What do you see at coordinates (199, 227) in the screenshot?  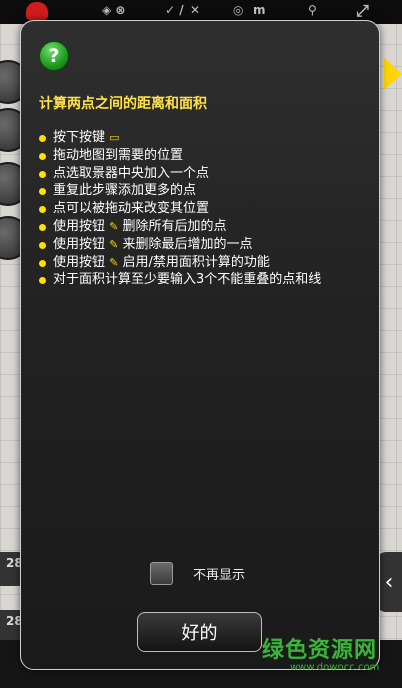 I see `list-item: 使用按钮 ✎ 删除所有后加的点` at bounding box center [199, 227].